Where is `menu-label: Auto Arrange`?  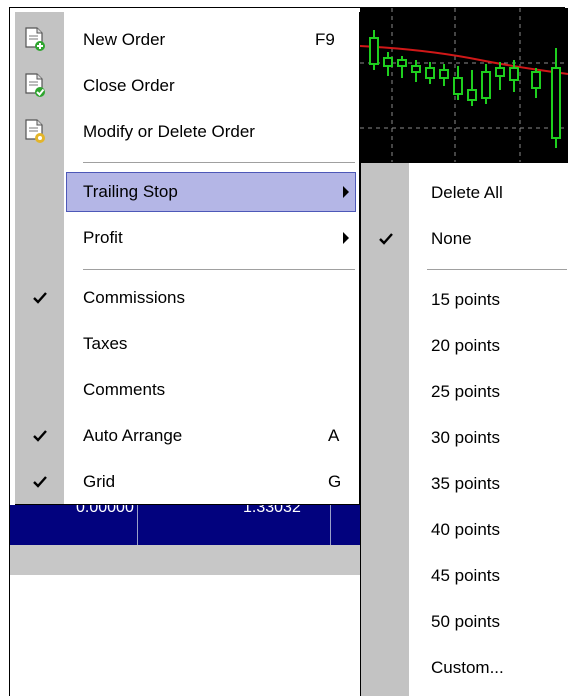
menu-label: Auto Arrange is located at coordinates (133, 435).